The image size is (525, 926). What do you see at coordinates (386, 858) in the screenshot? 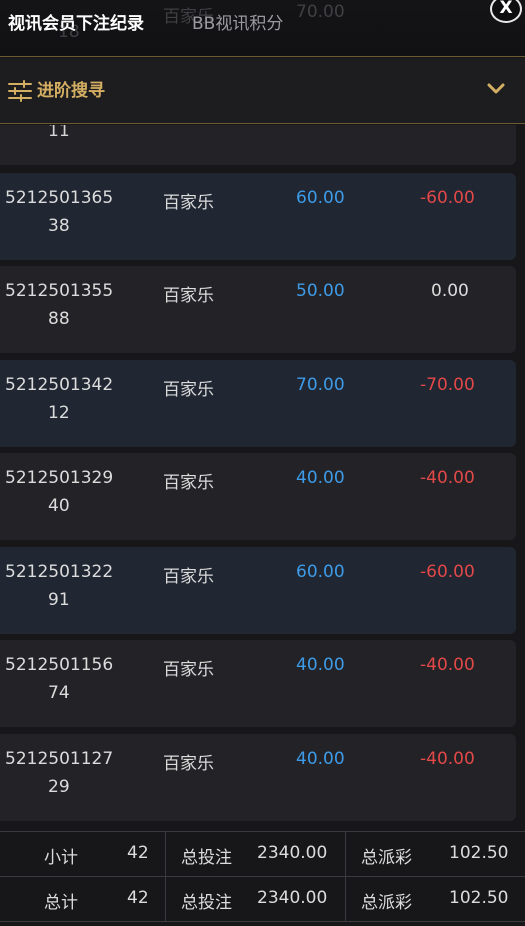
I see `subtotal-payout-label: 总派彩` at bounding box center [386, 858].